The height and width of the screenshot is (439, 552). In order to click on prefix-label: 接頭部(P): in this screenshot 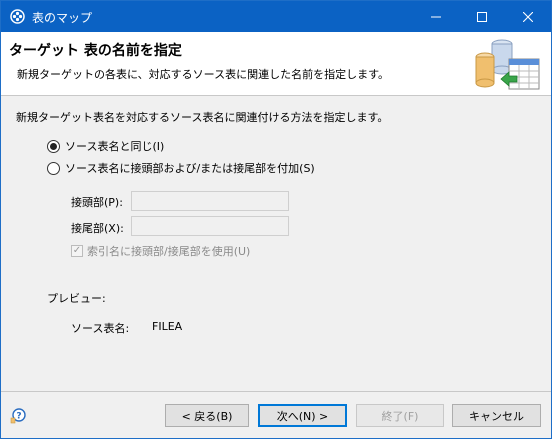, I will do `click(97, 202)`.